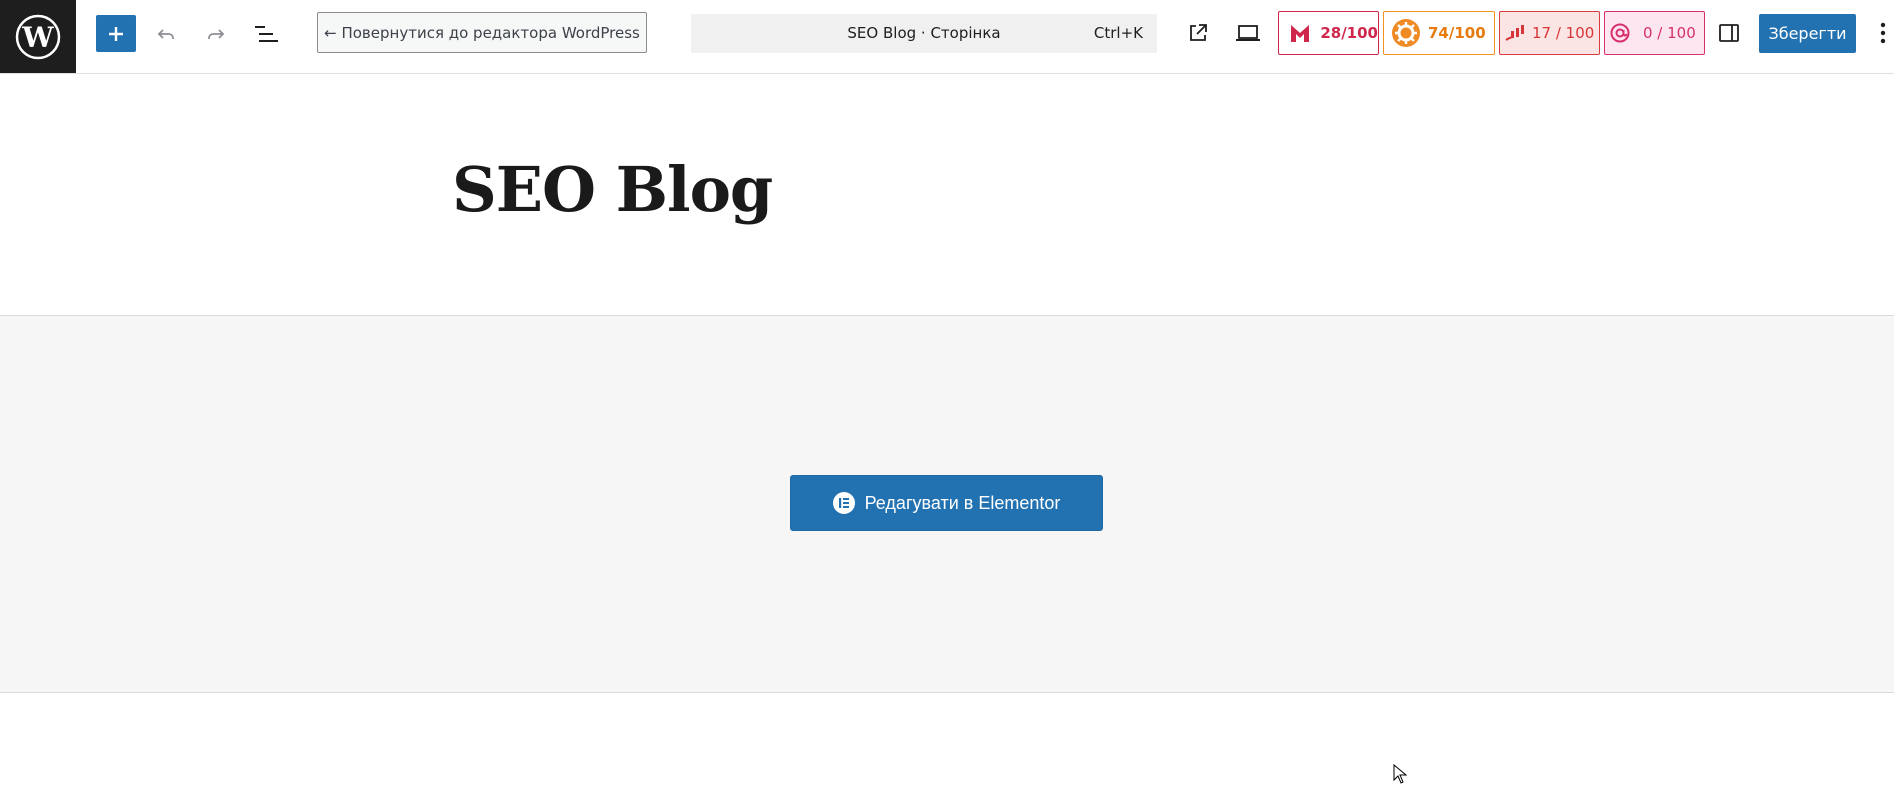 The width and height of the screenshot is (1894, 788). What do you see at coordinates (1406, 33) in the screenshot?
I see `gear-badge-icon` at bounding box center [1406, 33].